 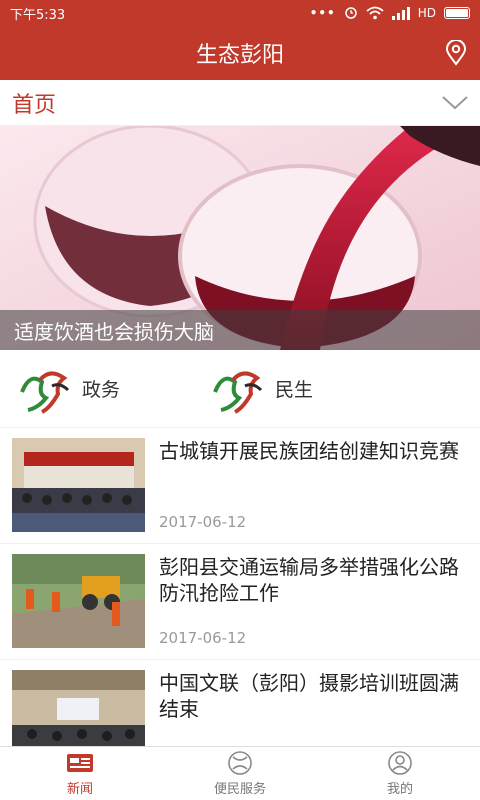 I want to click on category-livelihood: 民生, so click(x=289, y=389).